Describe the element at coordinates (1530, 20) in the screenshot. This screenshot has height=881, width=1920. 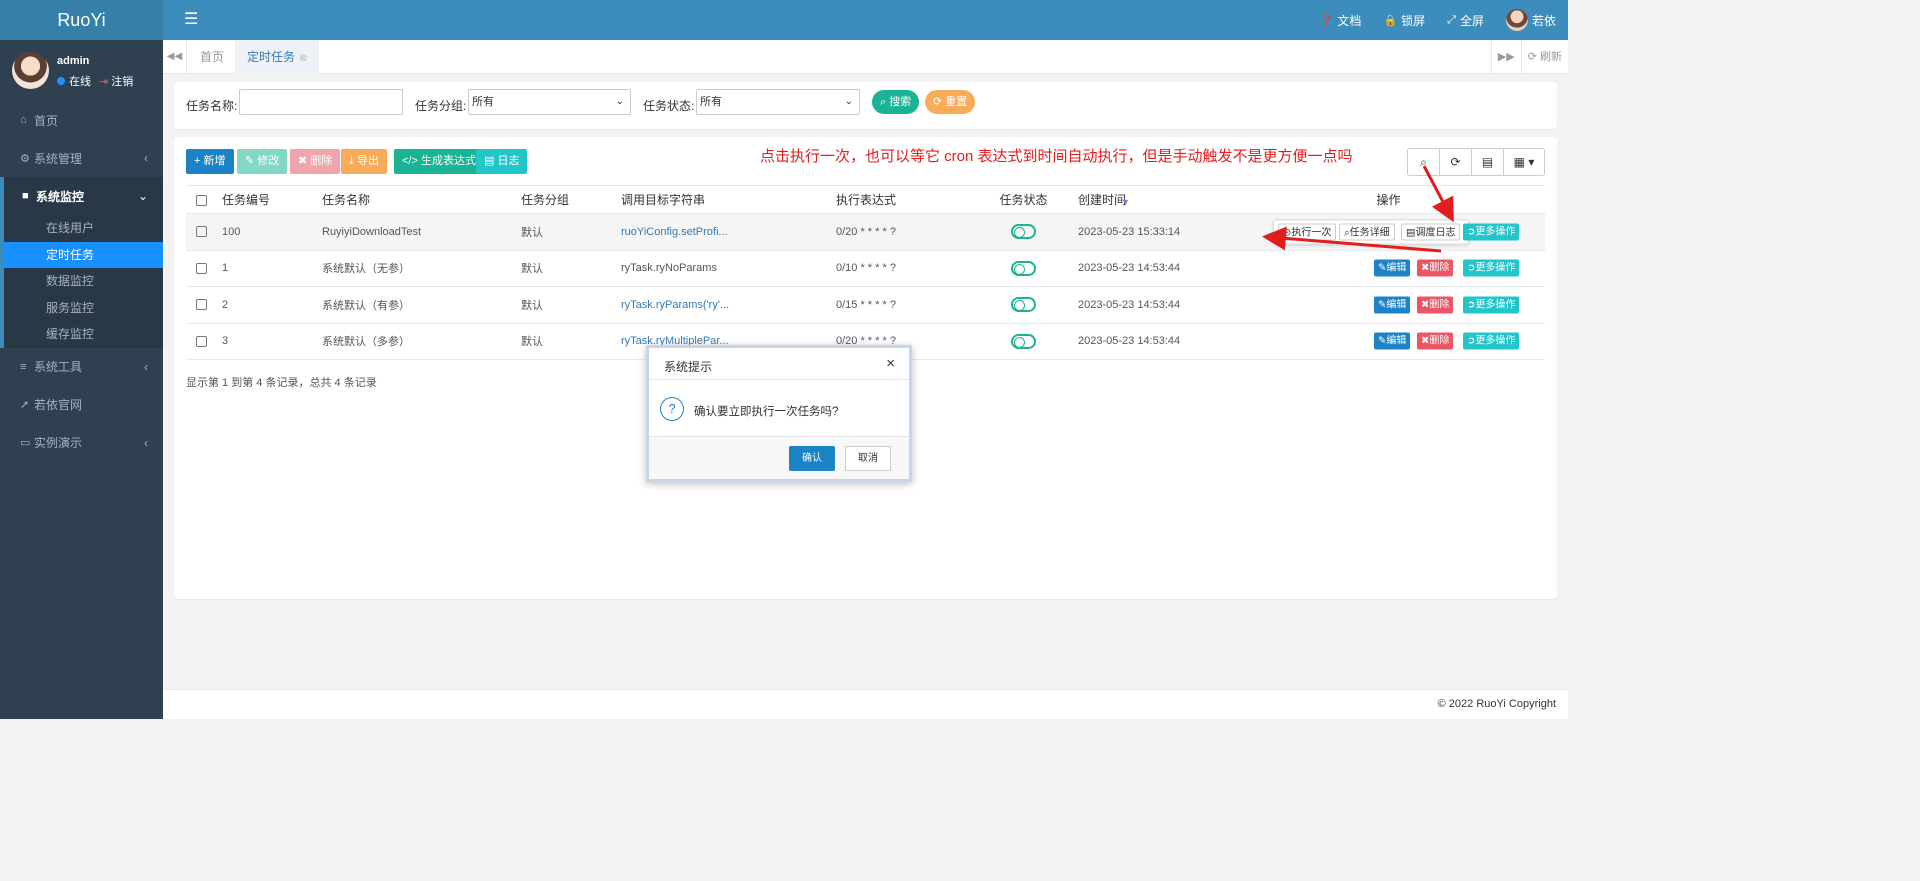
I see `user-menu: 若依` at that location.